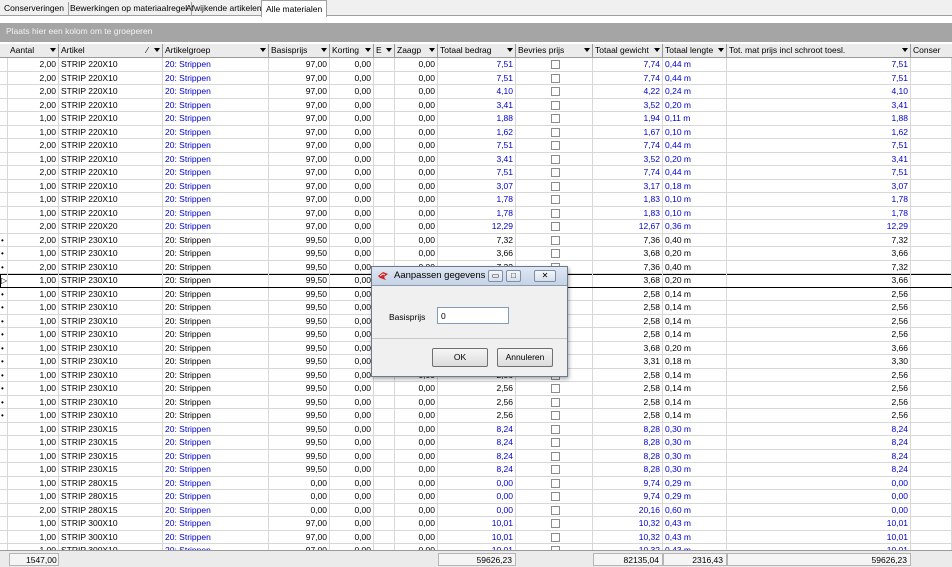 Image resolution: width=952 pixels, height=567 pixels. What do you see at coordinates (819, 348) in the screenshot?
I see `cell-totmat: 3,66` at bounding box center [819, 348].